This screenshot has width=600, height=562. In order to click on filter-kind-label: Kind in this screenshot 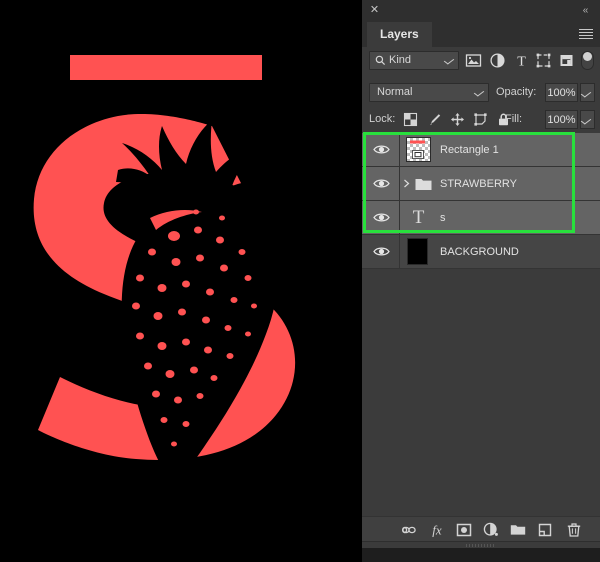, I will do `click(400, 60)`.